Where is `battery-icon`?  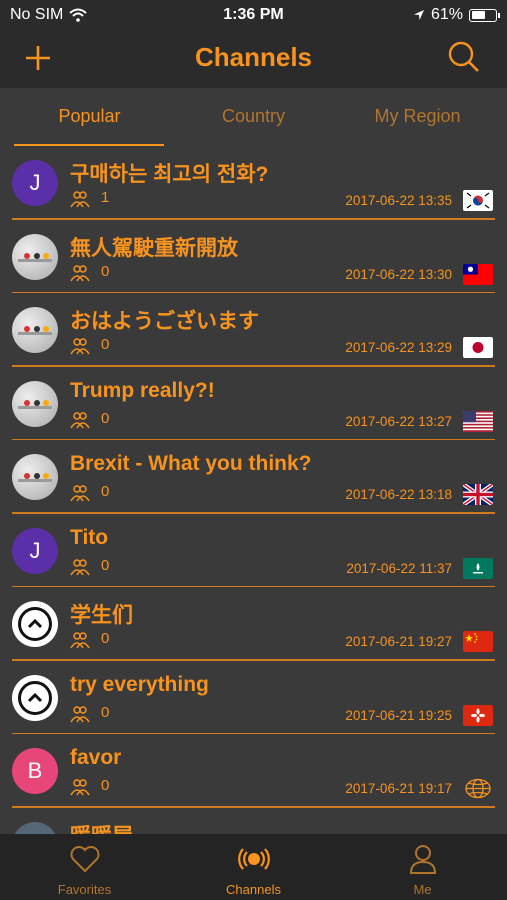 battery-icon is located at coordinates (484, 15).